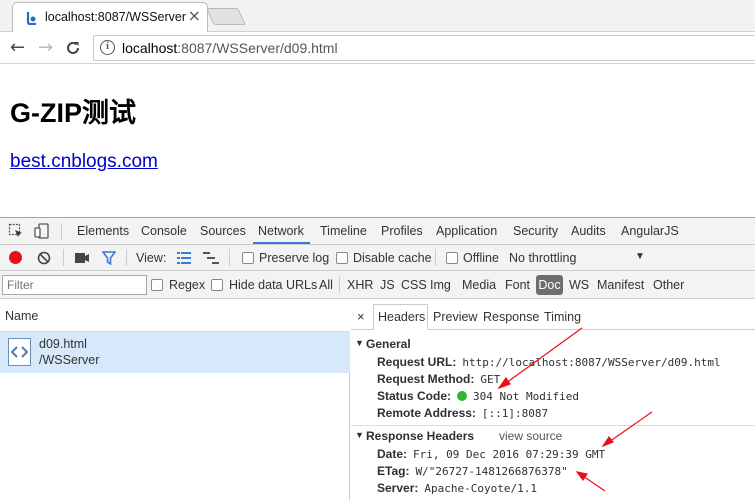 The image size is (755, 500). Describe the element at coordinates (326, 285) in the screenshot. I see `type-filter-all: All` at that location.